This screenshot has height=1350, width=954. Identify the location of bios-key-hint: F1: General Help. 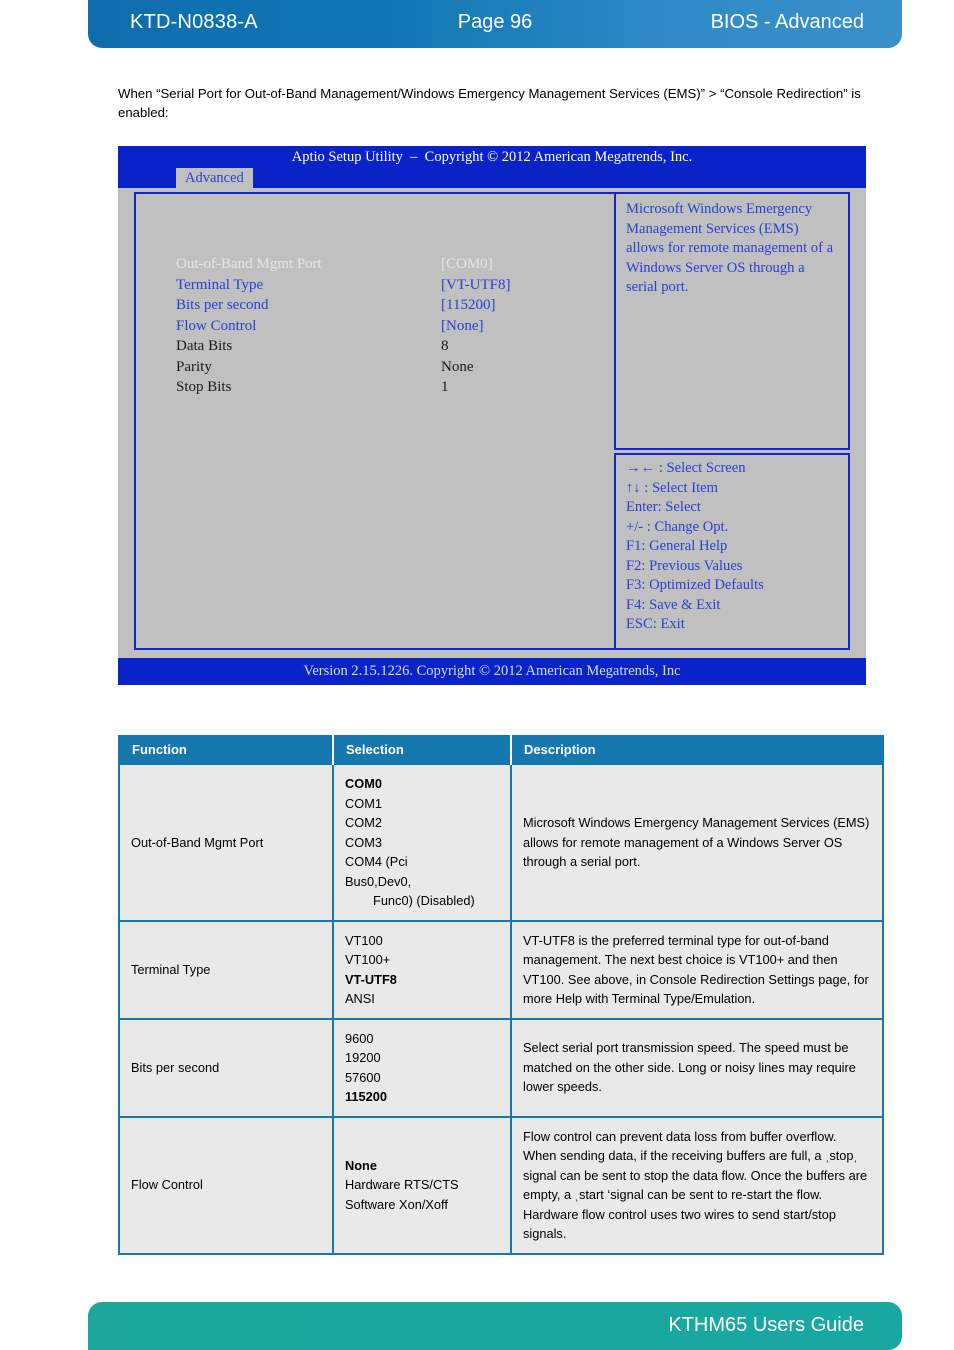
(677, 546).